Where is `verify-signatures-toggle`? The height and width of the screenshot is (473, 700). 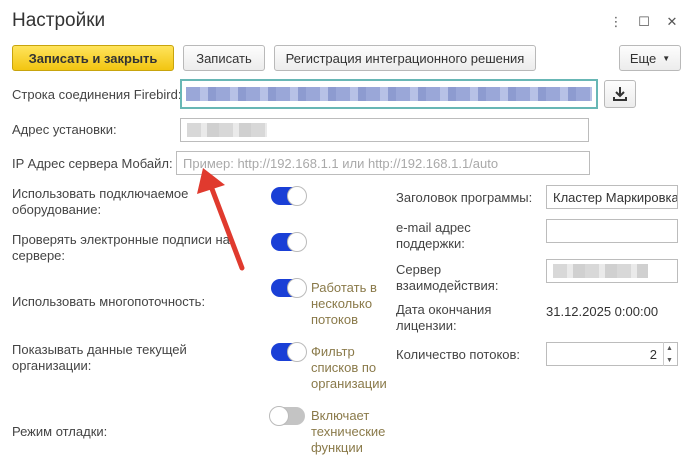
verify-signatures-toggle is located at coordinates (289, 242).